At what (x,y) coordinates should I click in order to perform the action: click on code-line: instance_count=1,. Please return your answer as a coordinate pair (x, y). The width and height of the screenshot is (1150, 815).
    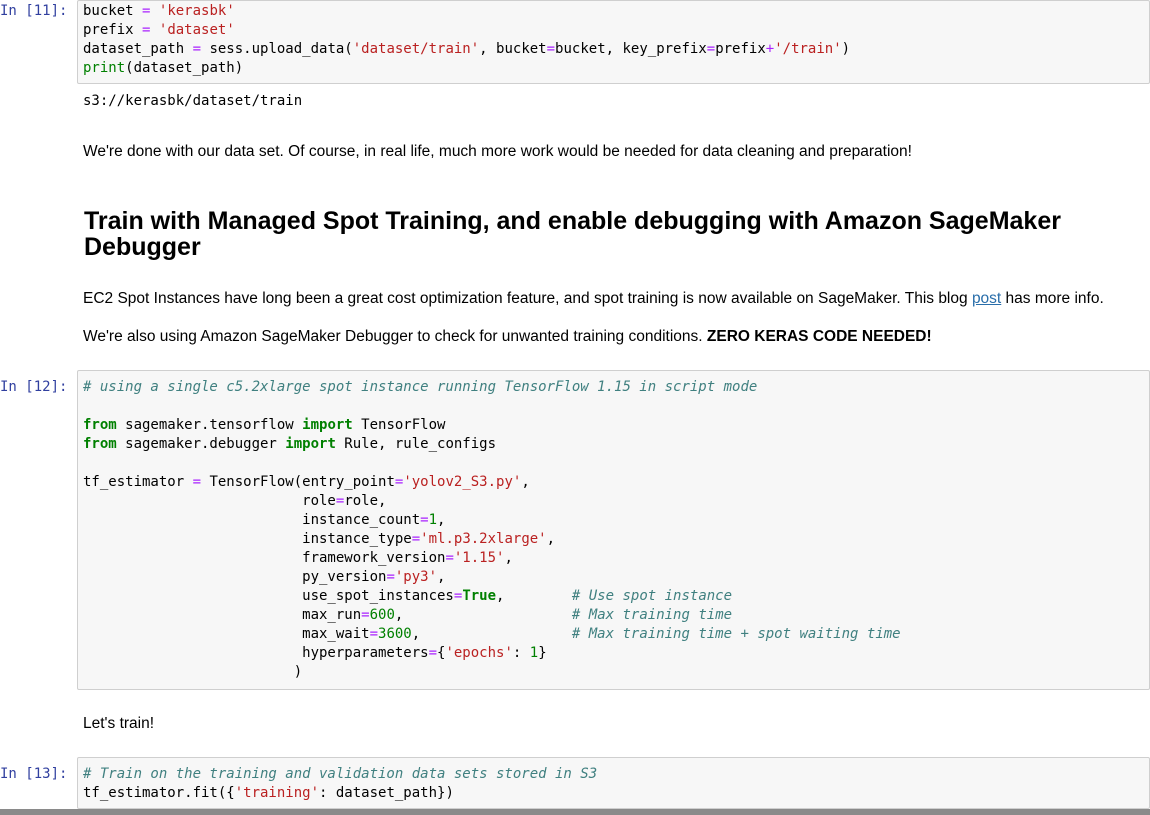
    Looking at the image, I should click on (264, 520).